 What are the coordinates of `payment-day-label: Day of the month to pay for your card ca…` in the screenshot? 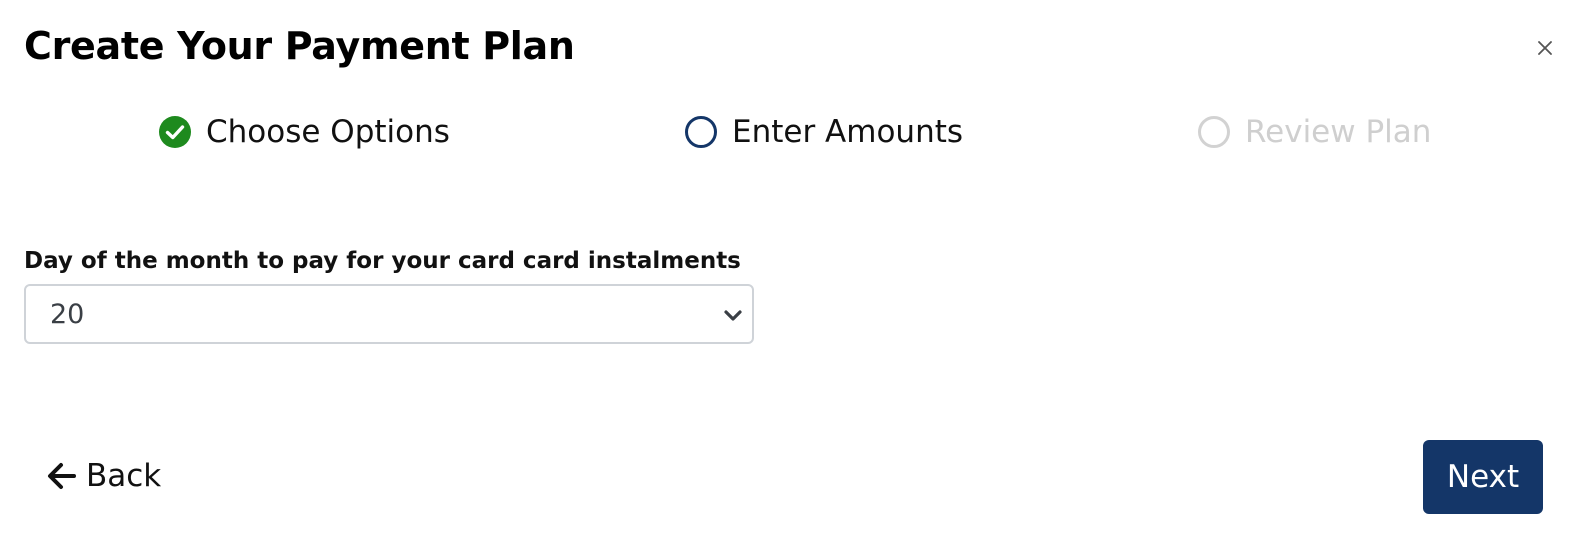 It's located at (382, 261).